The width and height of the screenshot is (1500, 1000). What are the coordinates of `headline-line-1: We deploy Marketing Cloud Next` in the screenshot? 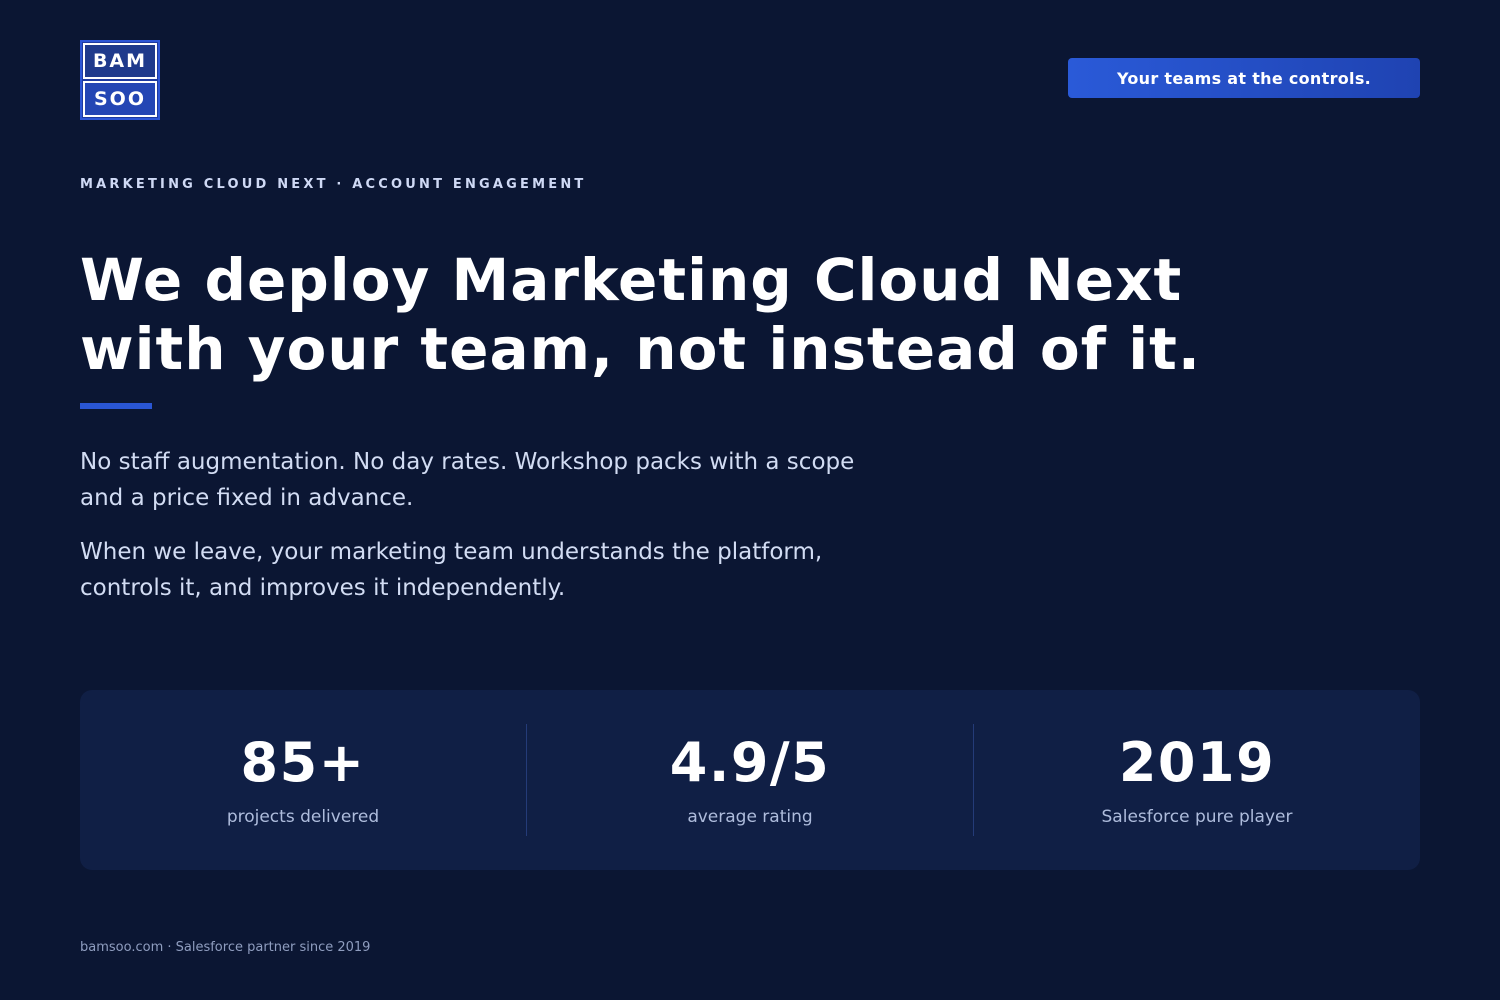 It's located at (631, 280).